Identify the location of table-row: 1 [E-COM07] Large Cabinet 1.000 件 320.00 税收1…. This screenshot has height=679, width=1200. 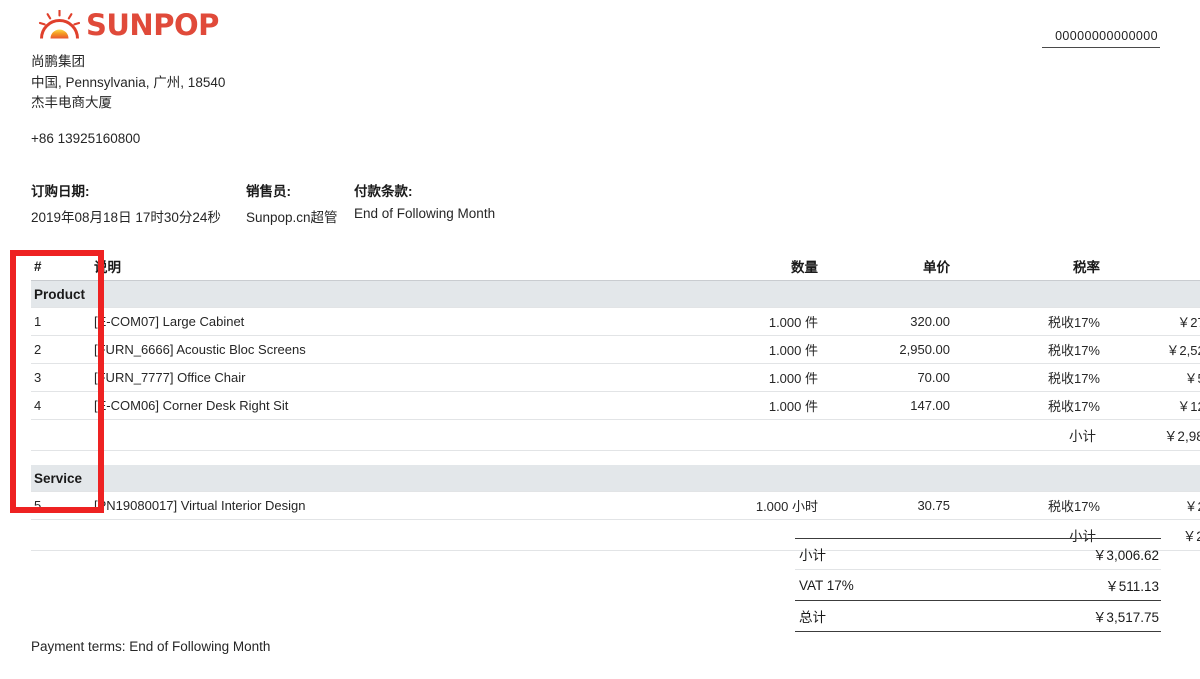
(615, 321).